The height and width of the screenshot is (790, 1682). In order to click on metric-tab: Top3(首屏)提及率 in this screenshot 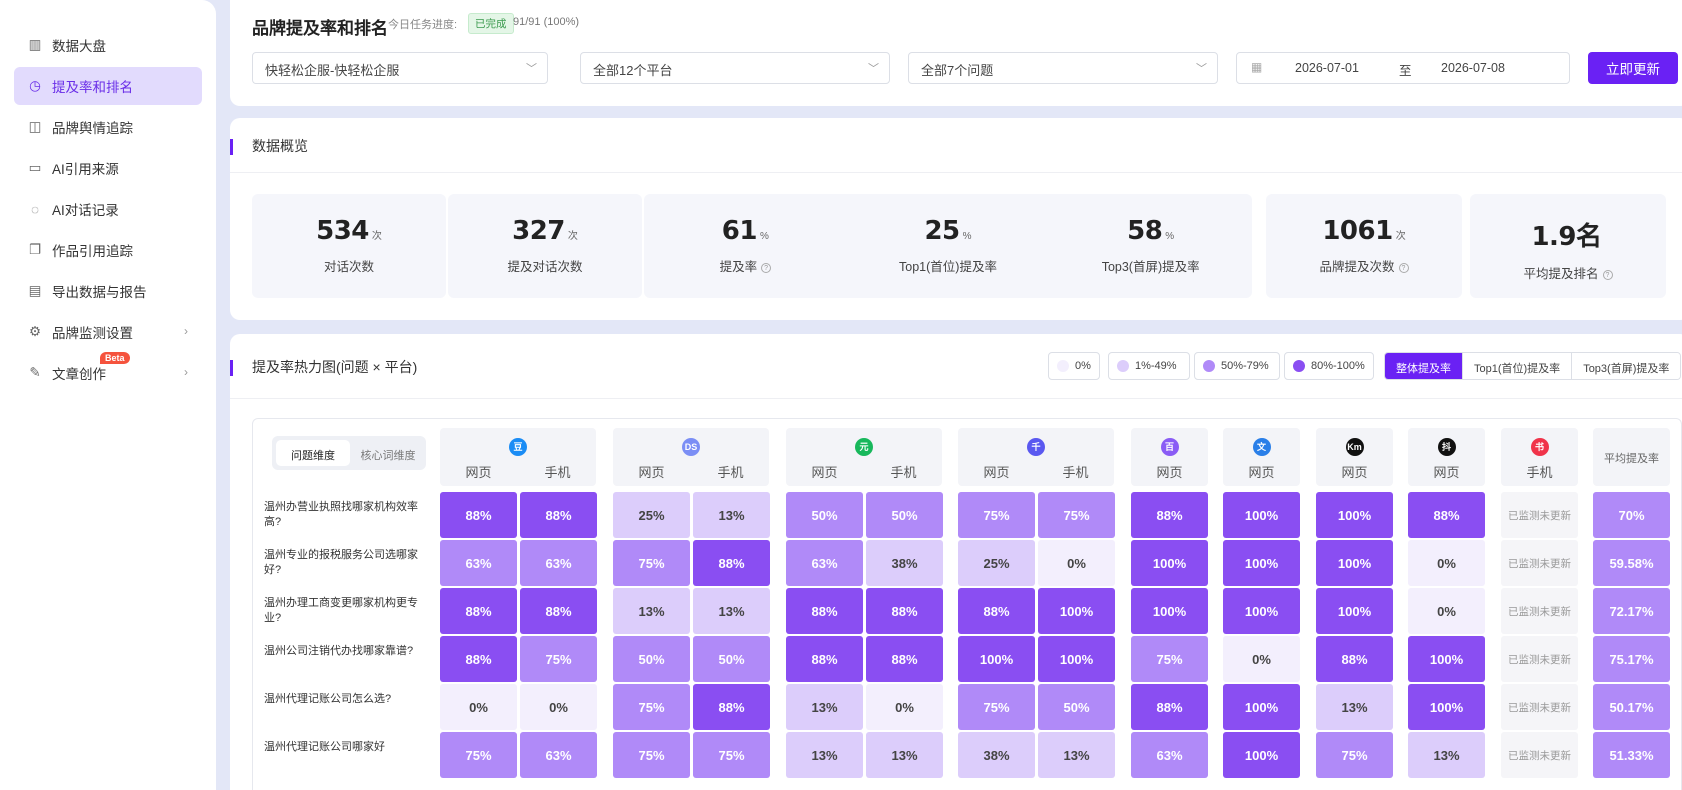, I will do `click(1626, 366)`.